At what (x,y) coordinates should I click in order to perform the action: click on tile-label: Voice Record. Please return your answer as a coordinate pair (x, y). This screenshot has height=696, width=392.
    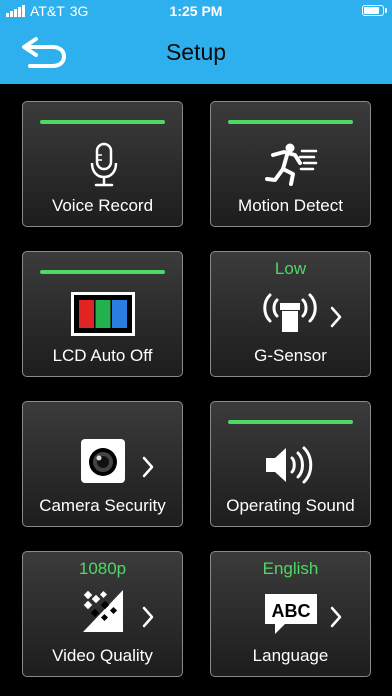
    Looking at the image, I should click on (102, 205).